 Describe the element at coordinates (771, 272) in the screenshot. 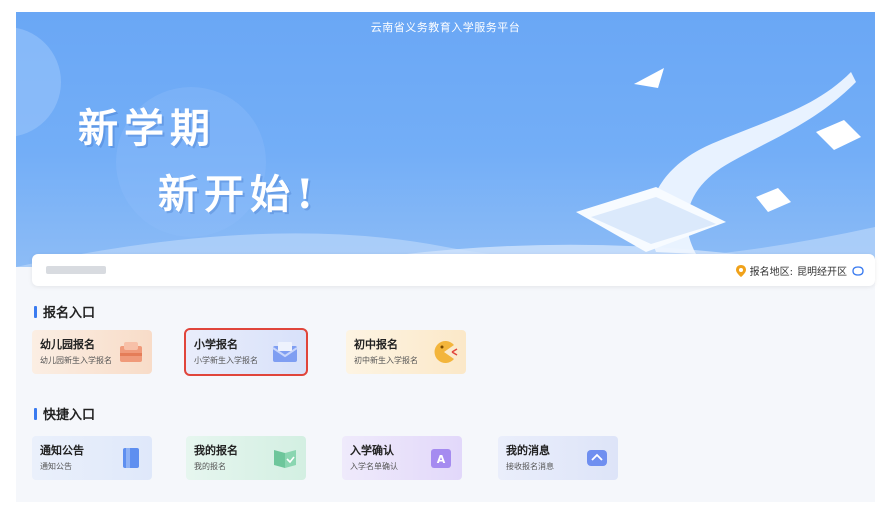

I see `region-label: 报名地区:` at that location.